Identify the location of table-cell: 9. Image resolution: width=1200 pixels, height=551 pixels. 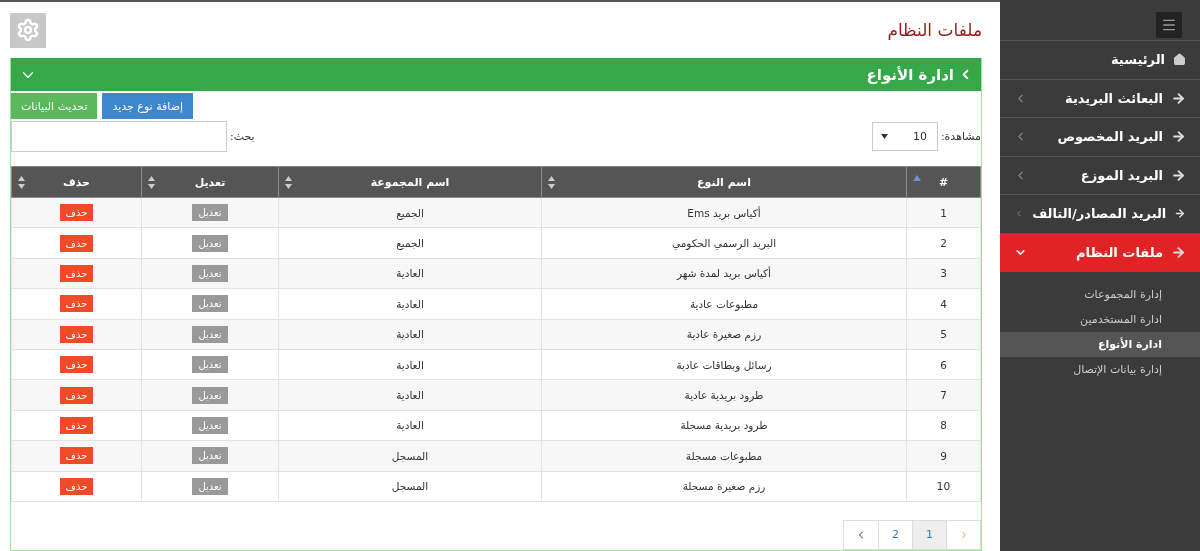
(943, 455).